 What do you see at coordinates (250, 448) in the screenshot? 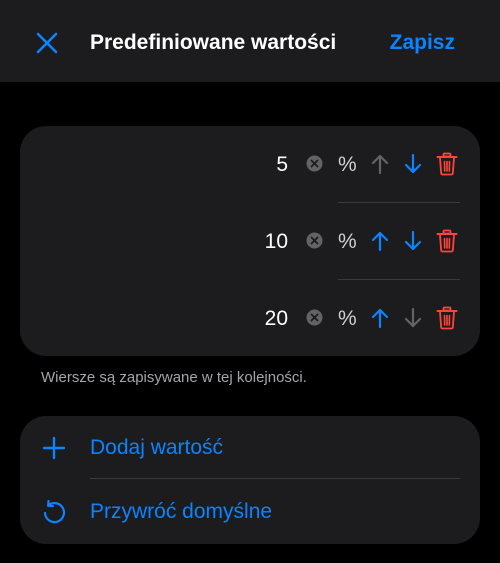
I see `add-value-button: Dodaj wartość` at bounding box center [250, 448].